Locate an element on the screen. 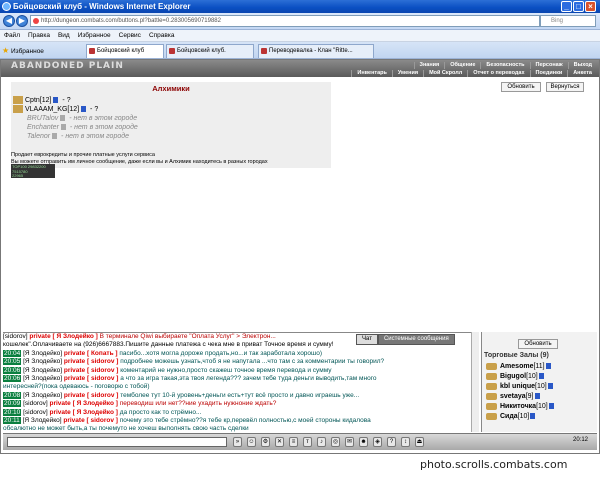  user-list-item: kbl unique[10] is located at coordinates (519, 386).